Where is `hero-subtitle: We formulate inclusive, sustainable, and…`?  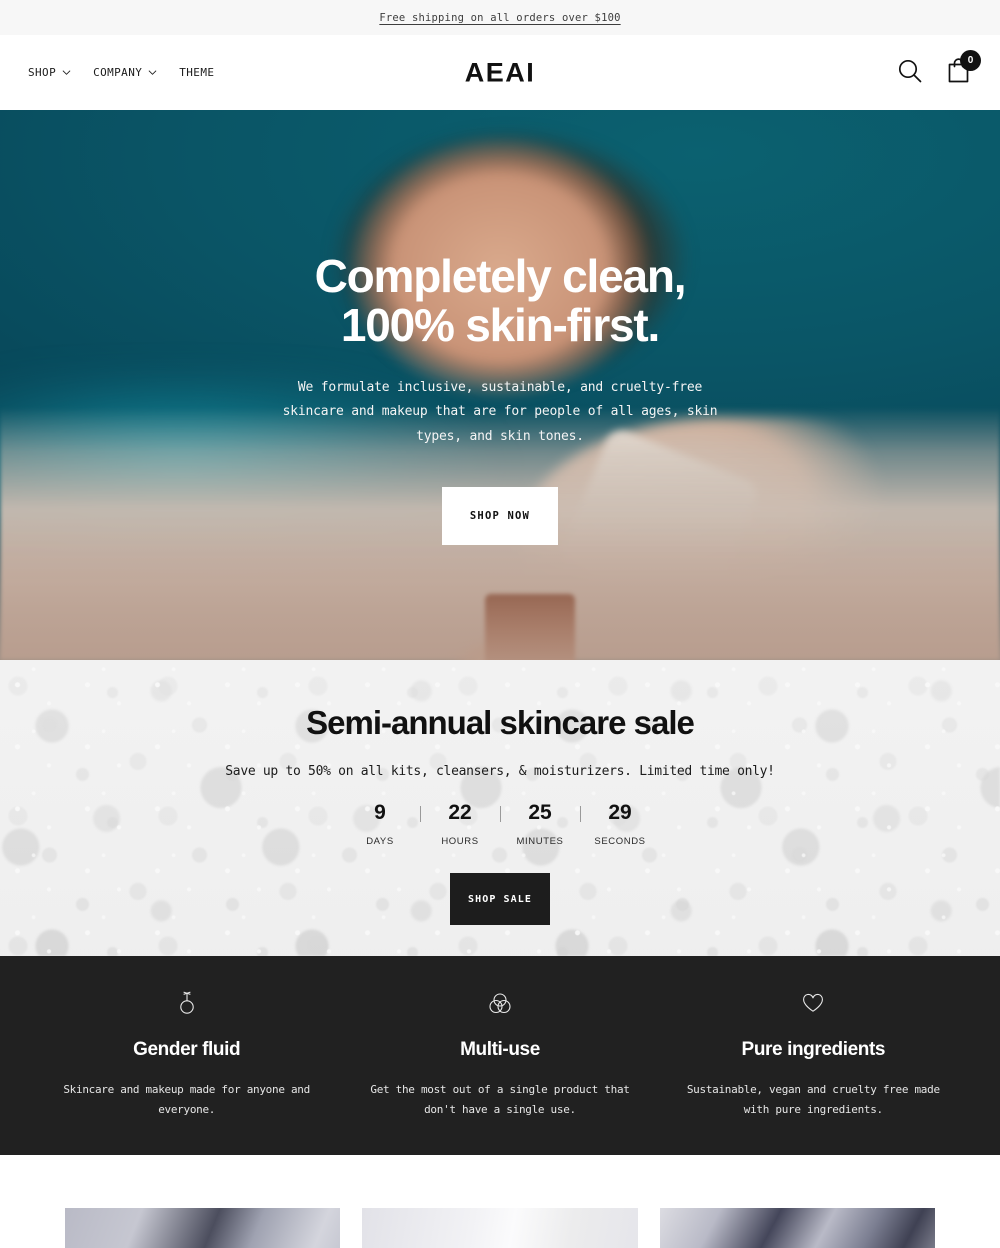
hero-subtitle: We formulate inclusive, sustainable, and… is located at coordinates (500, 412).